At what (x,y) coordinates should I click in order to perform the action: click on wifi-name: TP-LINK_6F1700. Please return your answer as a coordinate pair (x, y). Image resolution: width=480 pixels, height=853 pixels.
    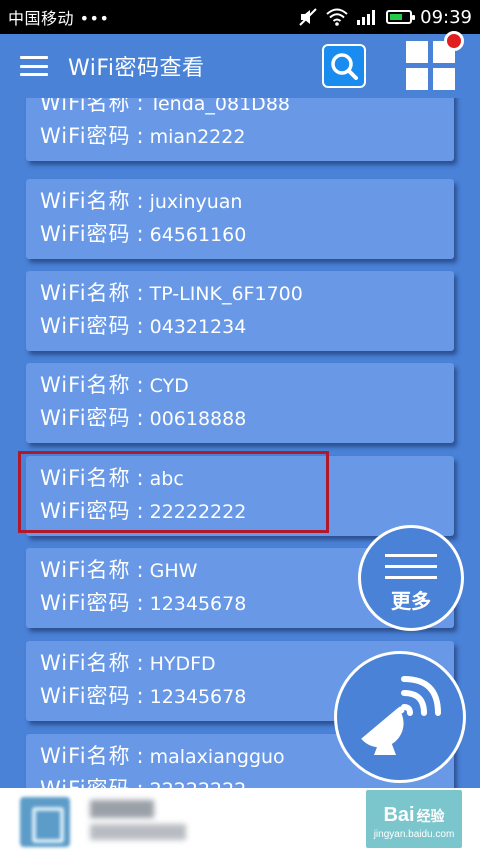
    Looking at the image, I should click on (226, 294).